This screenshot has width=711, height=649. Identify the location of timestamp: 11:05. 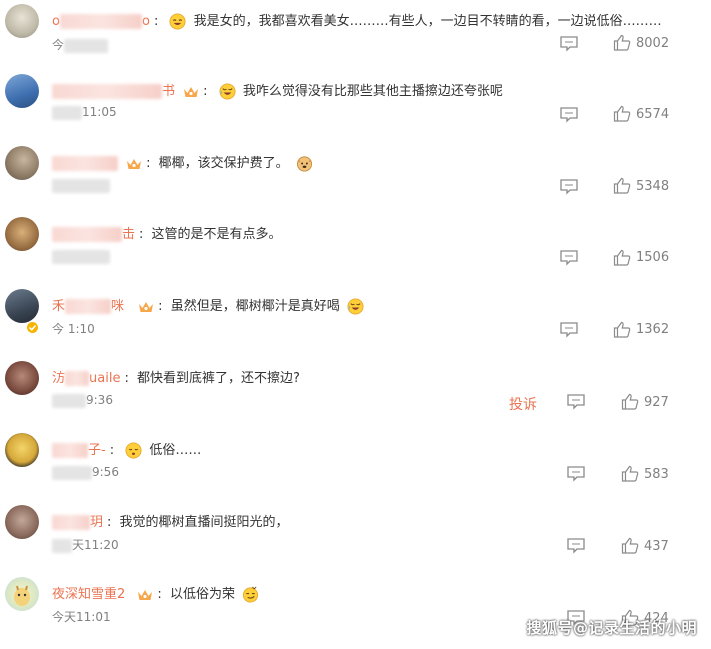
(84, 112).